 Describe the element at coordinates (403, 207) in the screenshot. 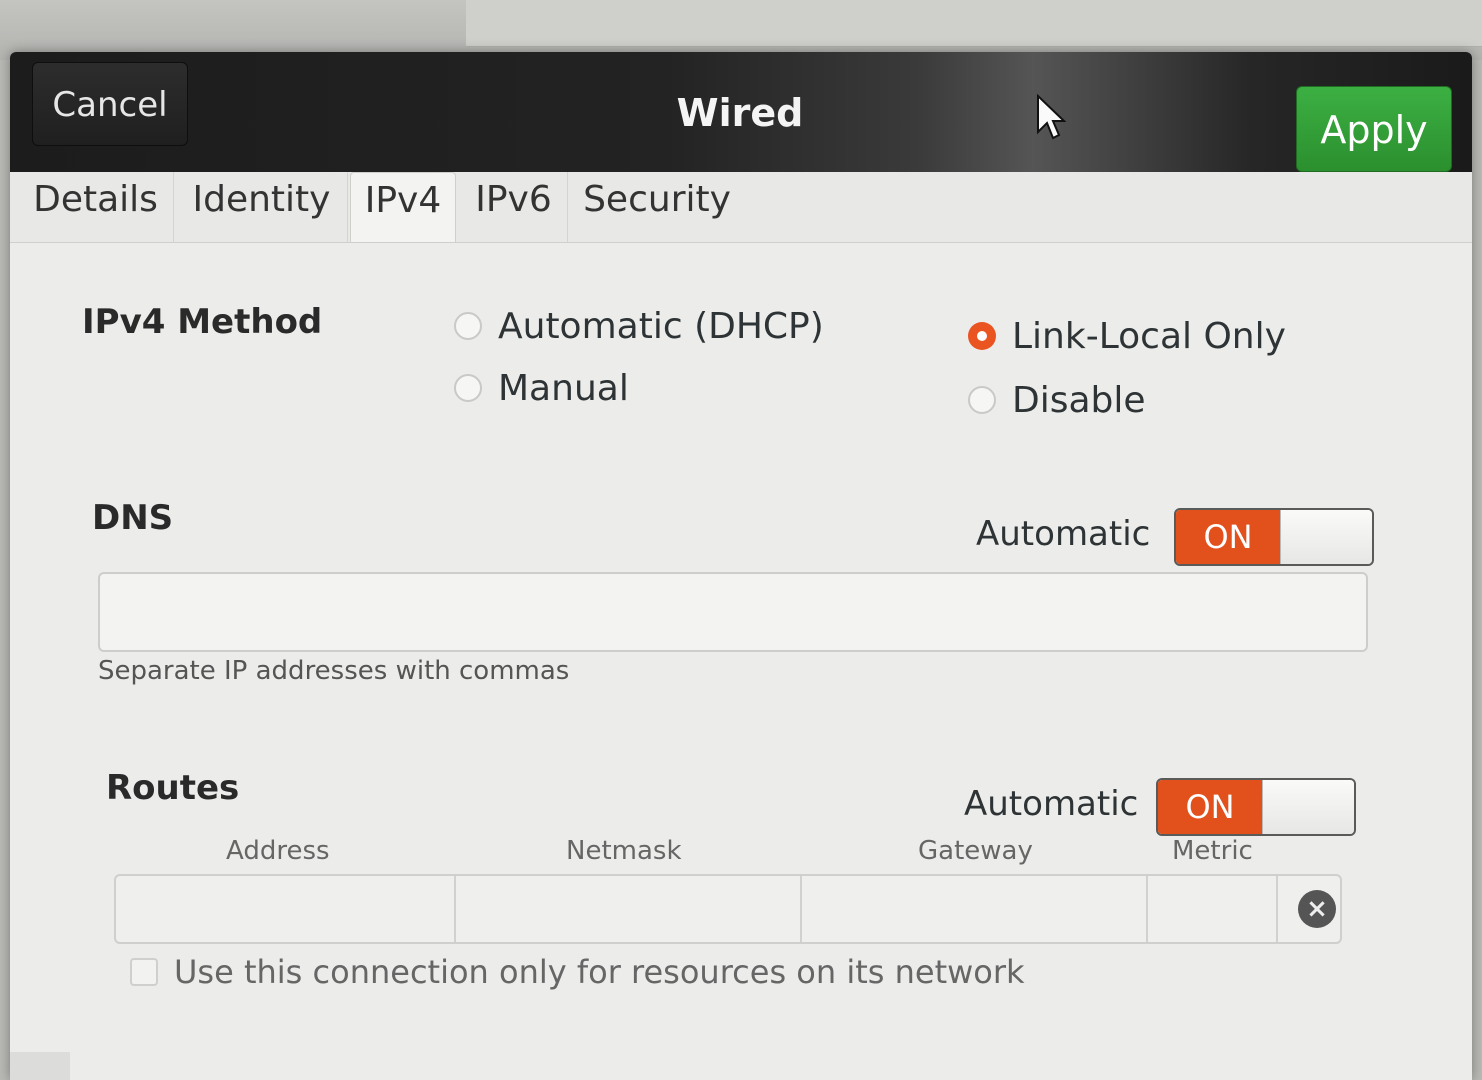

I see `tab-ipv4: IPv4` at that location.